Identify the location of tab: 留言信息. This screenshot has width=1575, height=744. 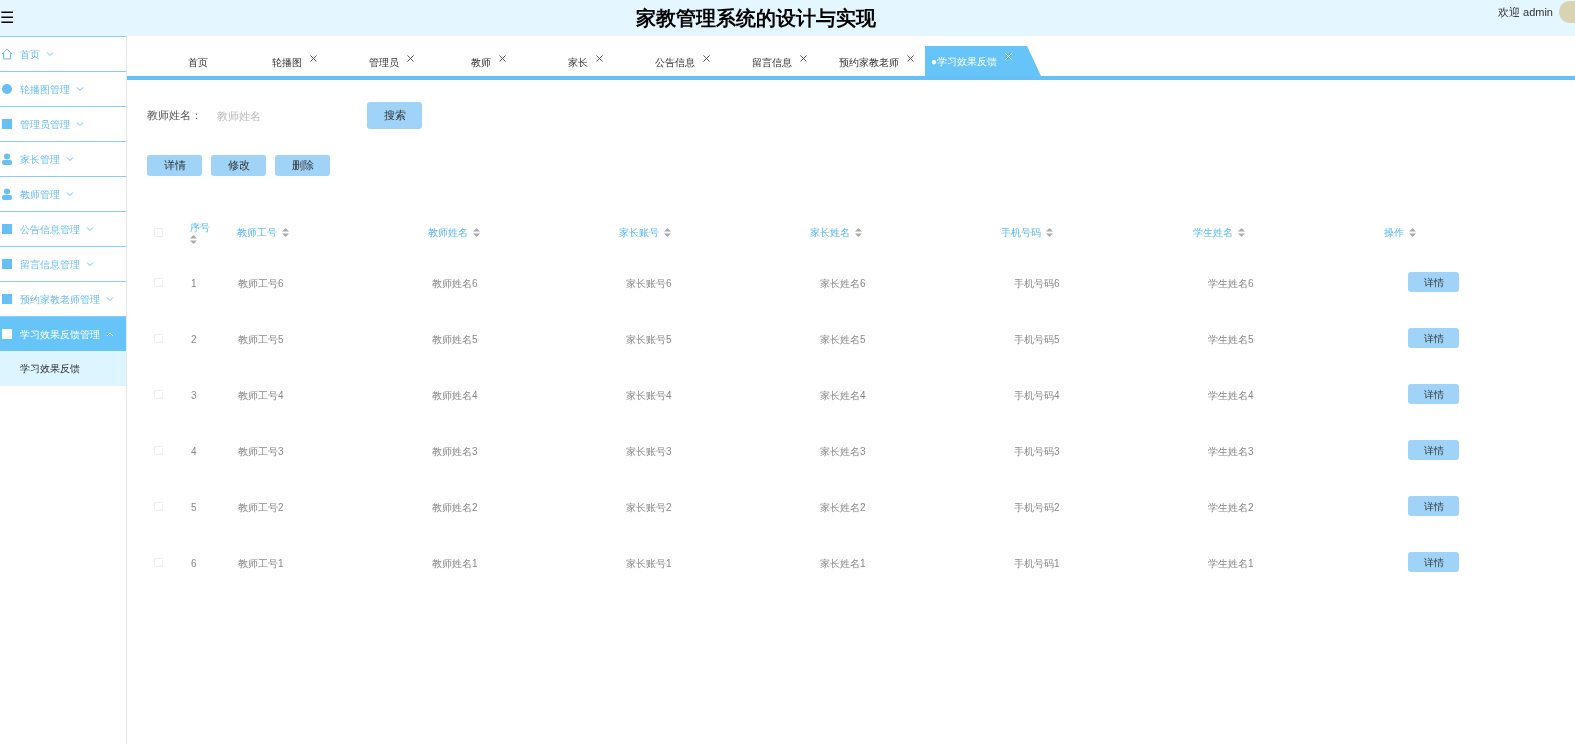
(779, 62).